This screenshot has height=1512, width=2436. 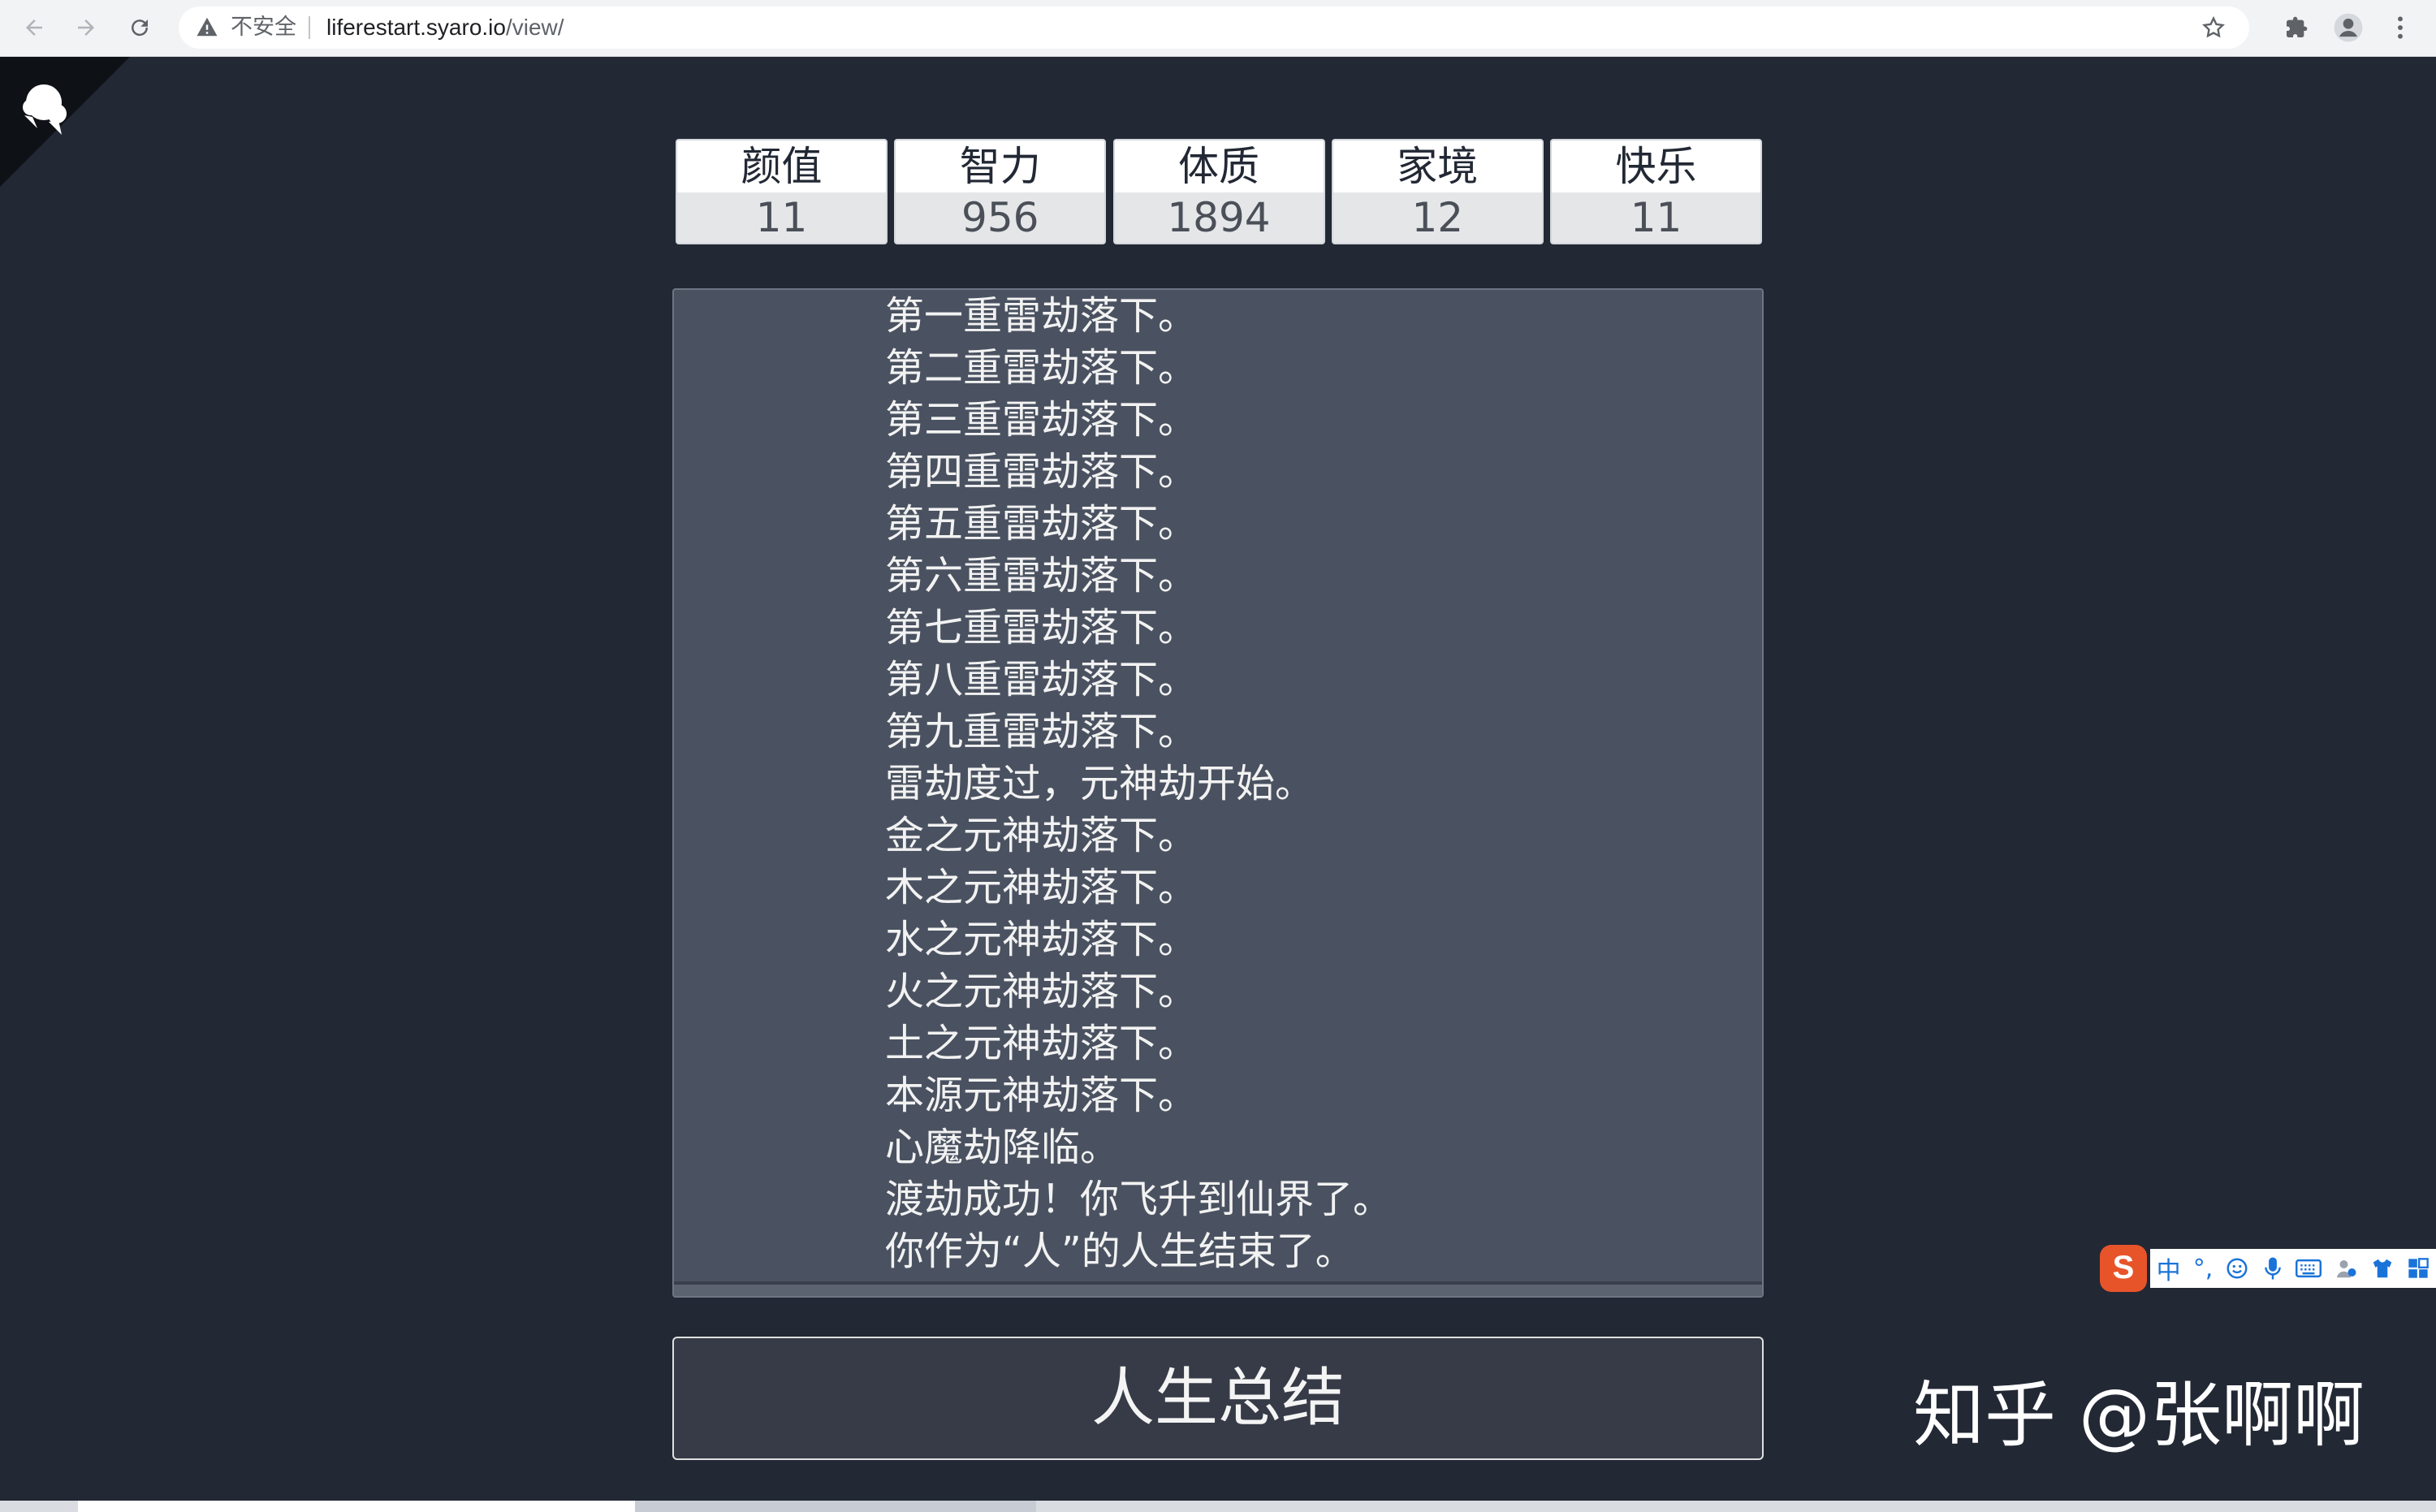 What do you see at coordinates (1041, 679) in the screenshot?
I see `log-line: 第八重雷劫落下。` at bounding box center [1041, 679].